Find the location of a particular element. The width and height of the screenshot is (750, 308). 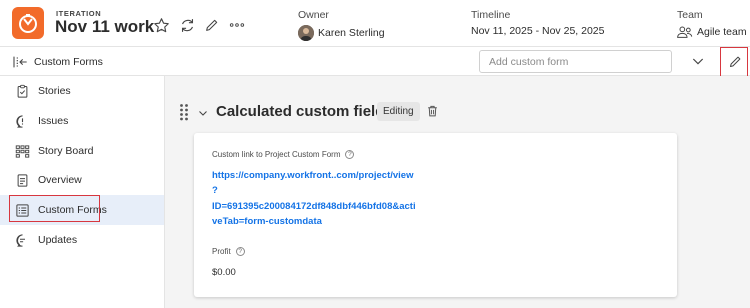

team-value: Agile team is located at coordinates (712, 32).